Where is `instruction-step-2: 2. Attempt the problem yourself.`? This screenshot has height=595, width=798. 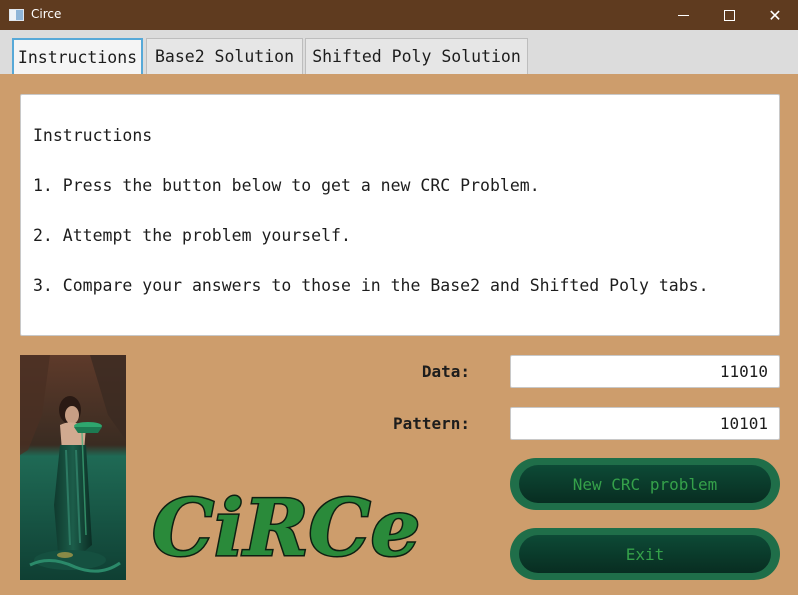 instruction-step-2: 2. Attempt the problem yourself. is located at coordinates (192, 235).